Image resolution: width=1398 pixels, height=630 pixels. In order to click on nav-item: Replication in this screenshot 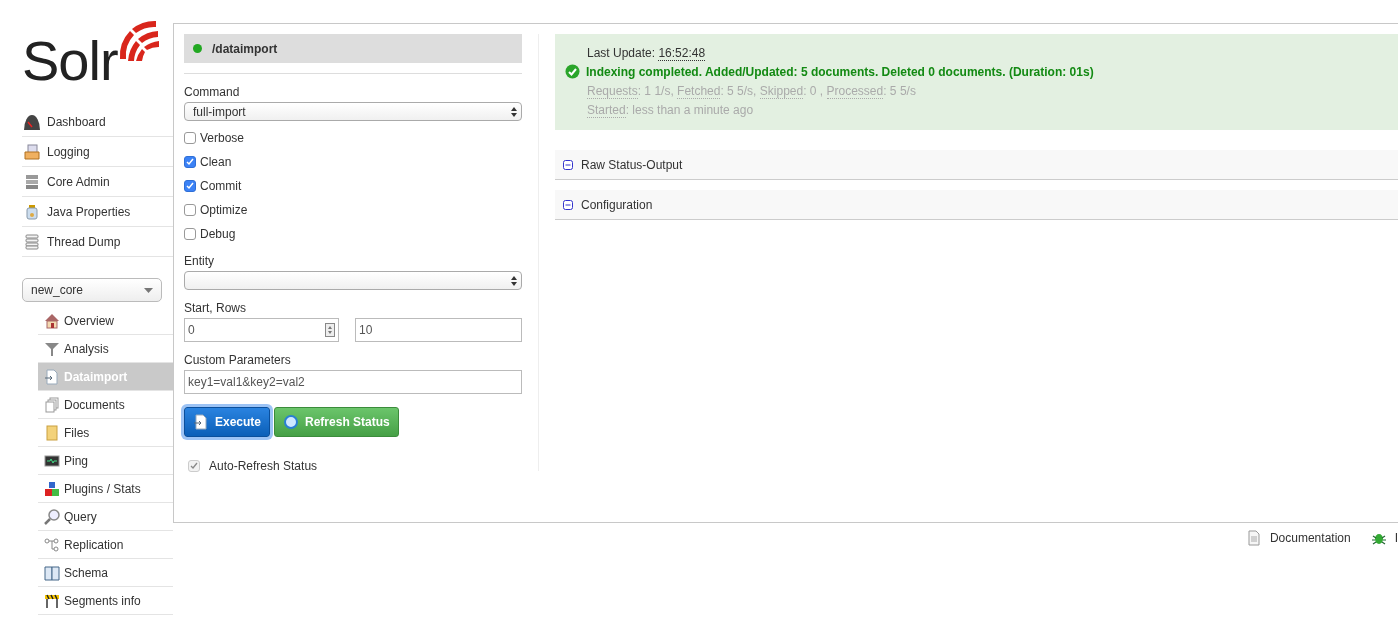, I will do `click(105, 545)`.